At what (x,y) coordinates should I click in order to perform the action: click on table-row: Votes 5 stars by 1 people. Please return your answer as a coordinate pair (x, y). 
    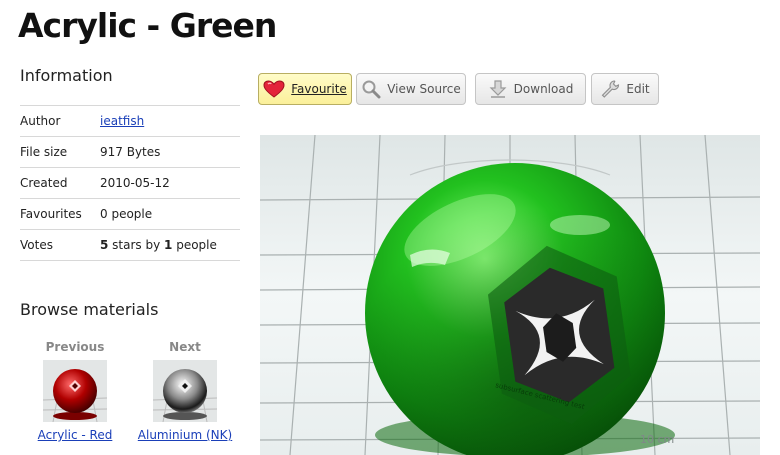
    Looking at the image, I should click on (130, 245).